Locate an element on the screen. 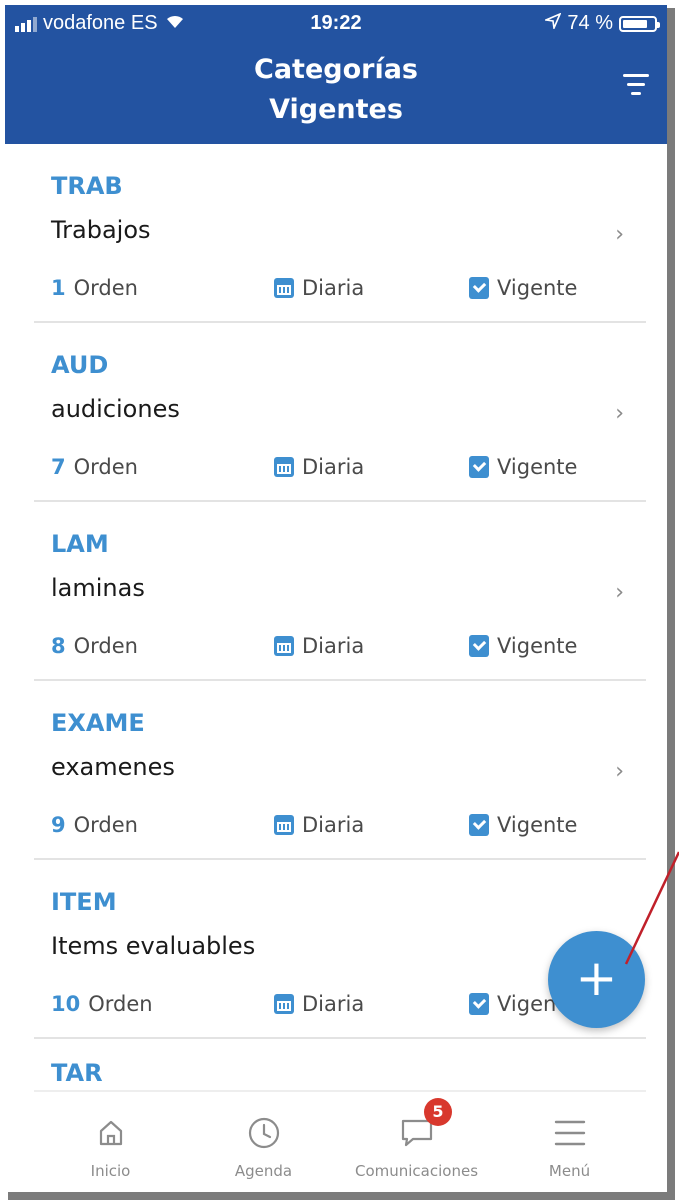 The image size is (679, 1202). home-icon is located at coordinates (110, 1133).